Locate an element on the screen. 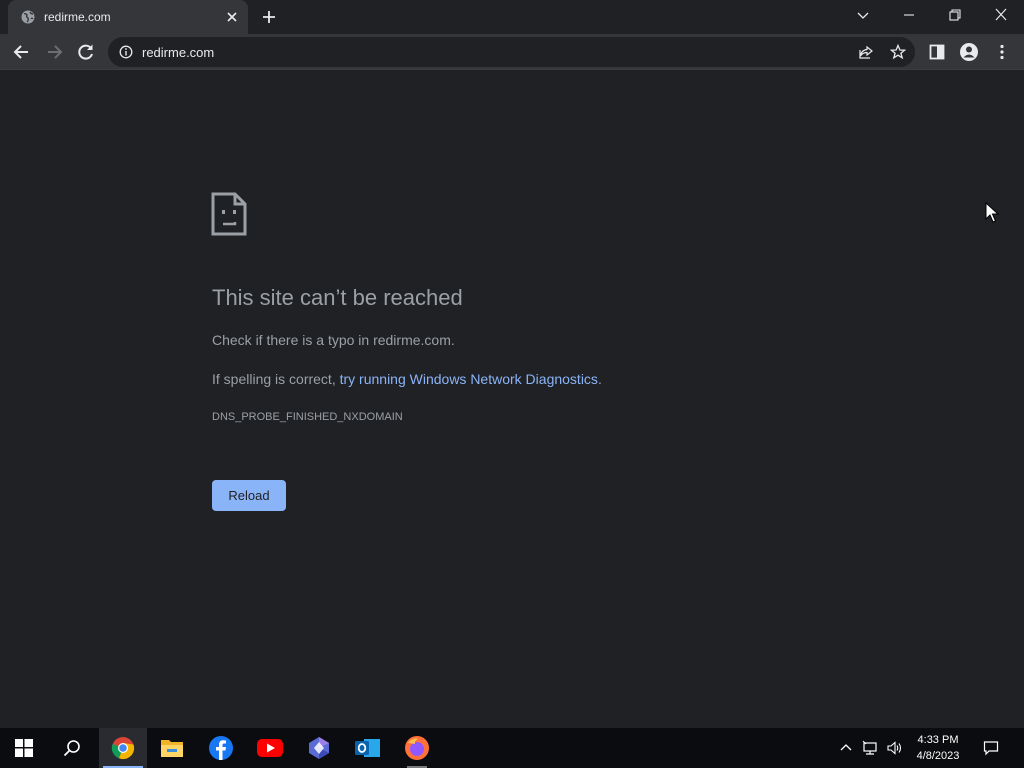 The height and width of the screenshot is (768, 1024). copilot-icon is located at coordinates (319, 748).